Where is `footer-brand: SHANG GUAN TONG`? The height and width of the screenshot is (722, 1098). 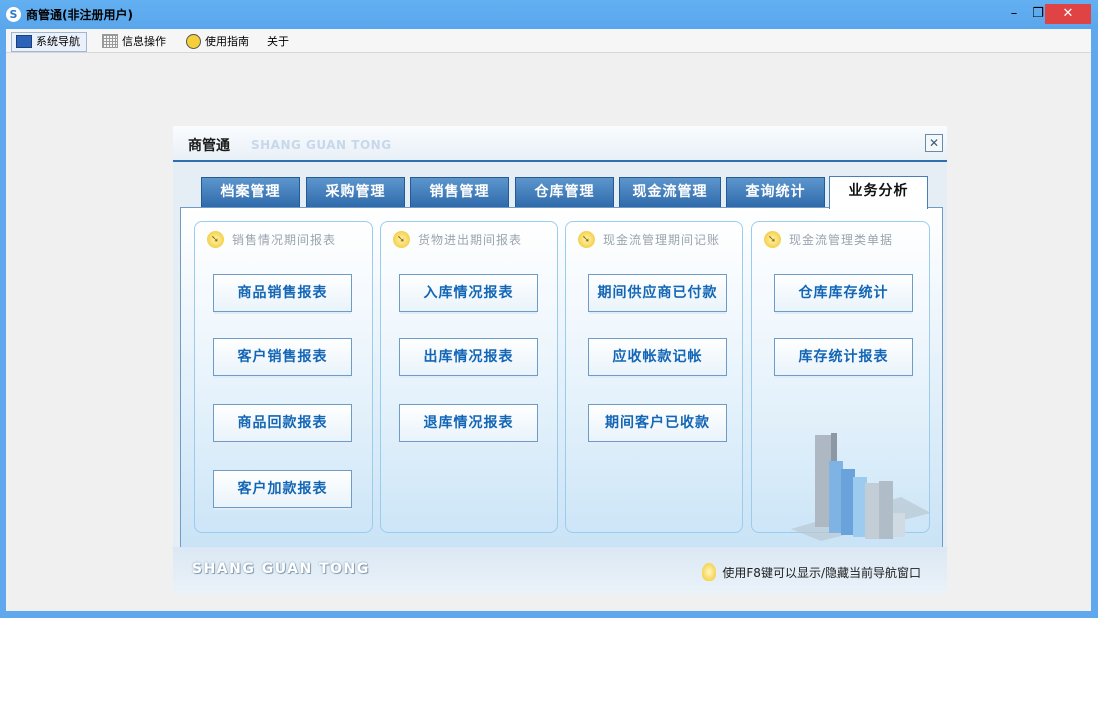
footer-brand: SHANG GUAN TONG is located at coordinates (281, 569).